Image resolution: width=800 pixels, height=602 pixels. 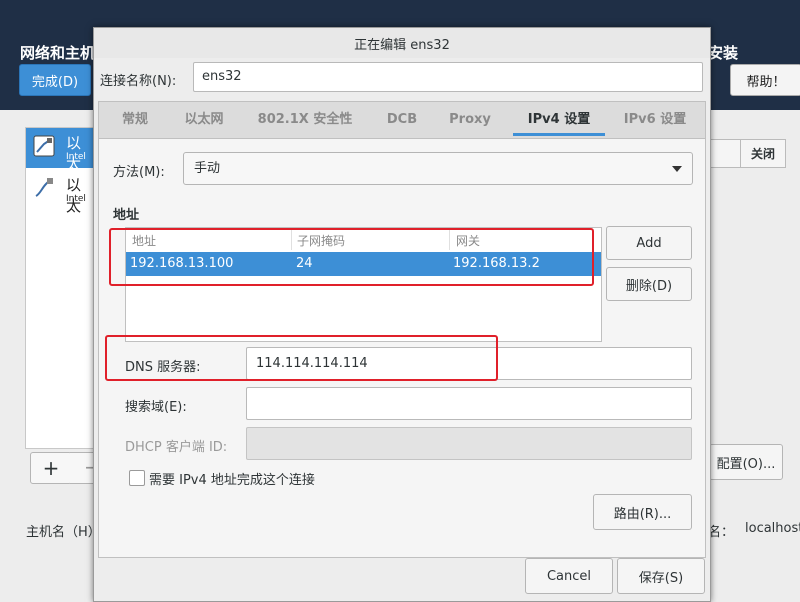 What do you see at coordinates (232, 478) in the screenshot?
I see `require-ipv4-label: 需要 IPv4 地址完成这个连接` at bounding box center [232, 478].